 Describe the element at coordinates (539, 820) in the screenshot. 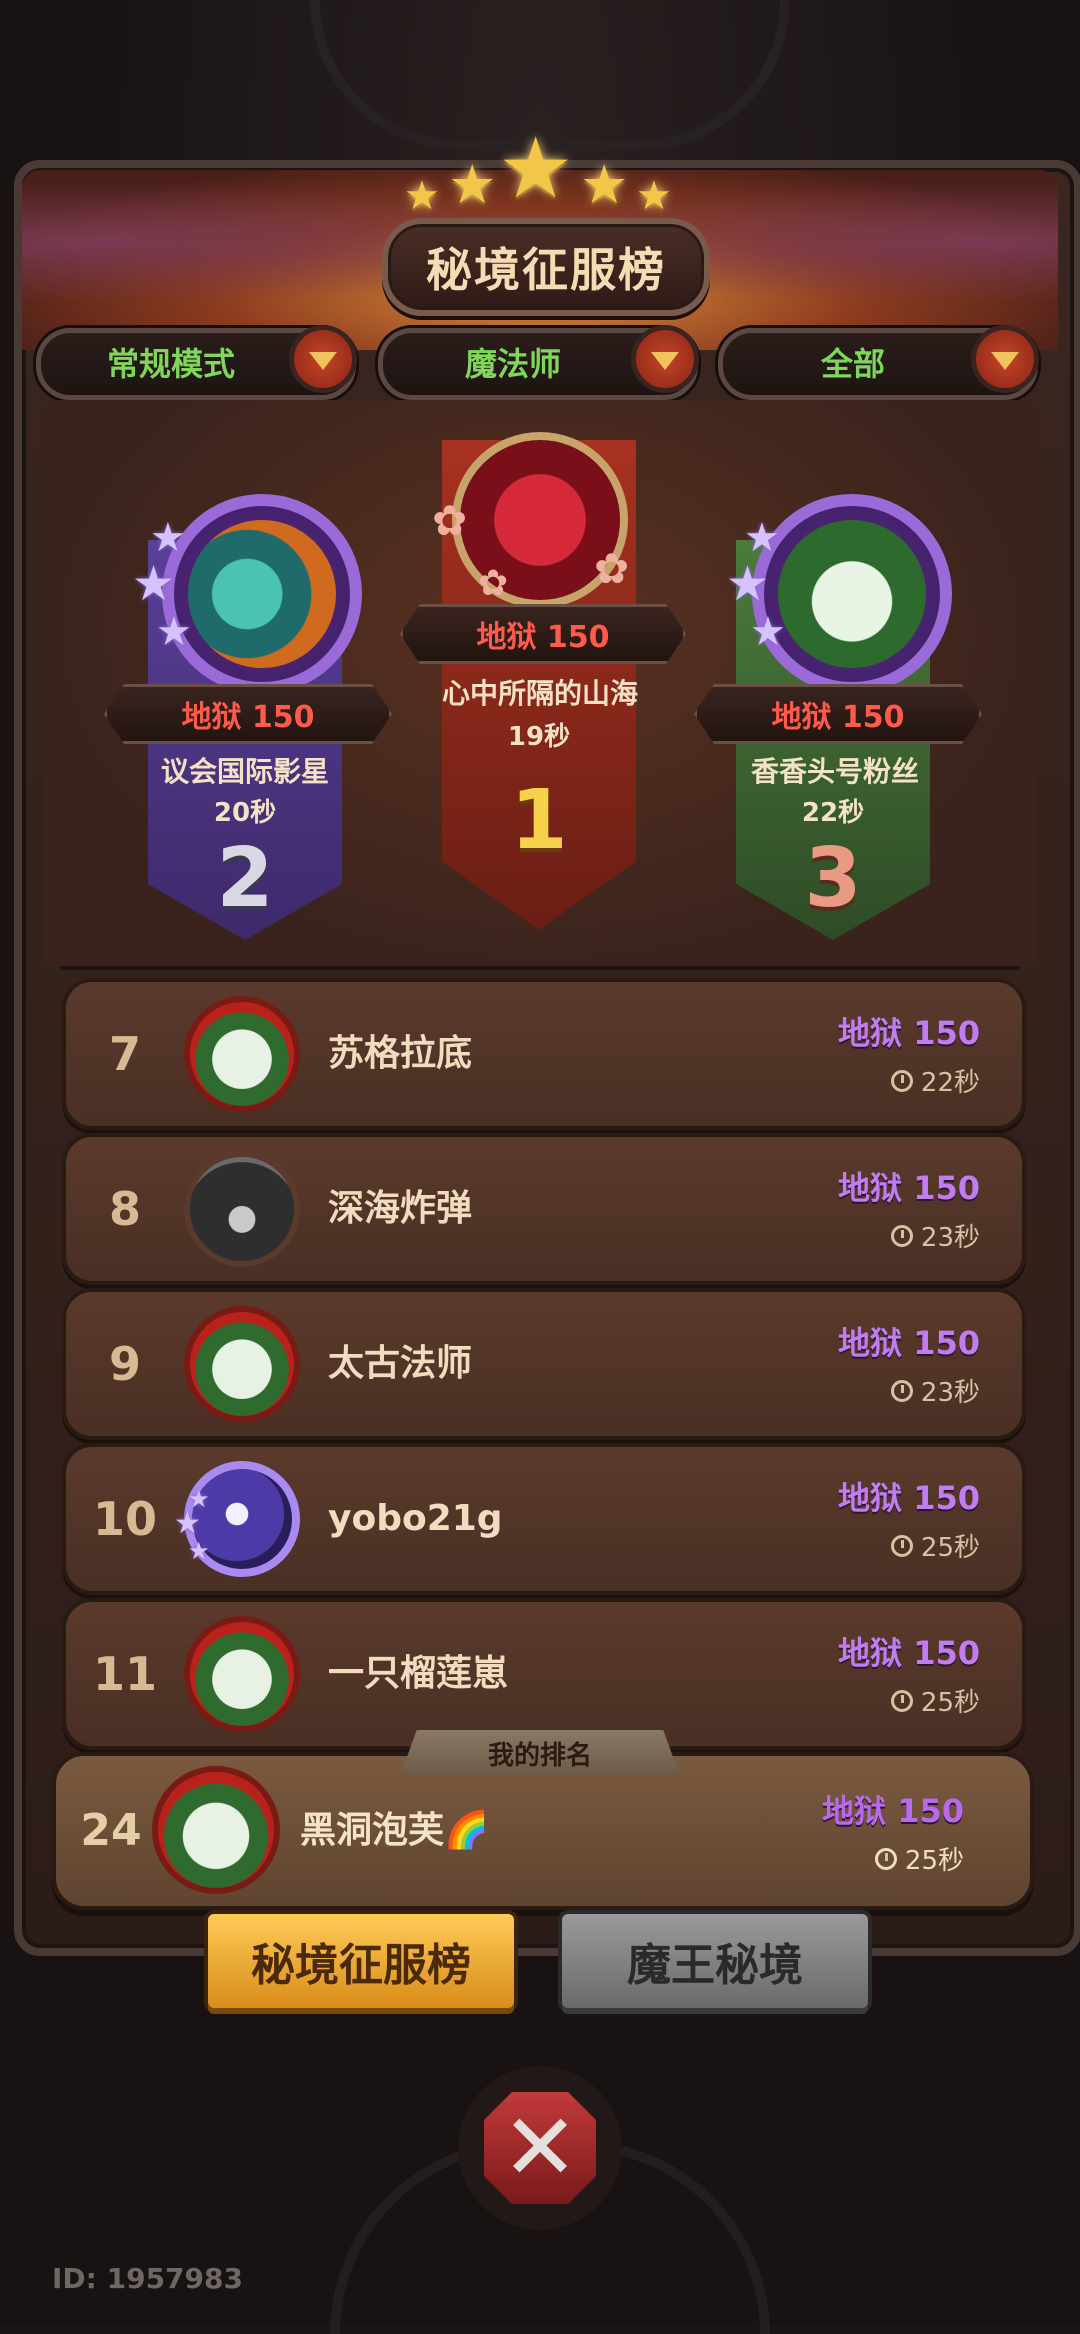

I see `podium-first-rank: 1` at that location.